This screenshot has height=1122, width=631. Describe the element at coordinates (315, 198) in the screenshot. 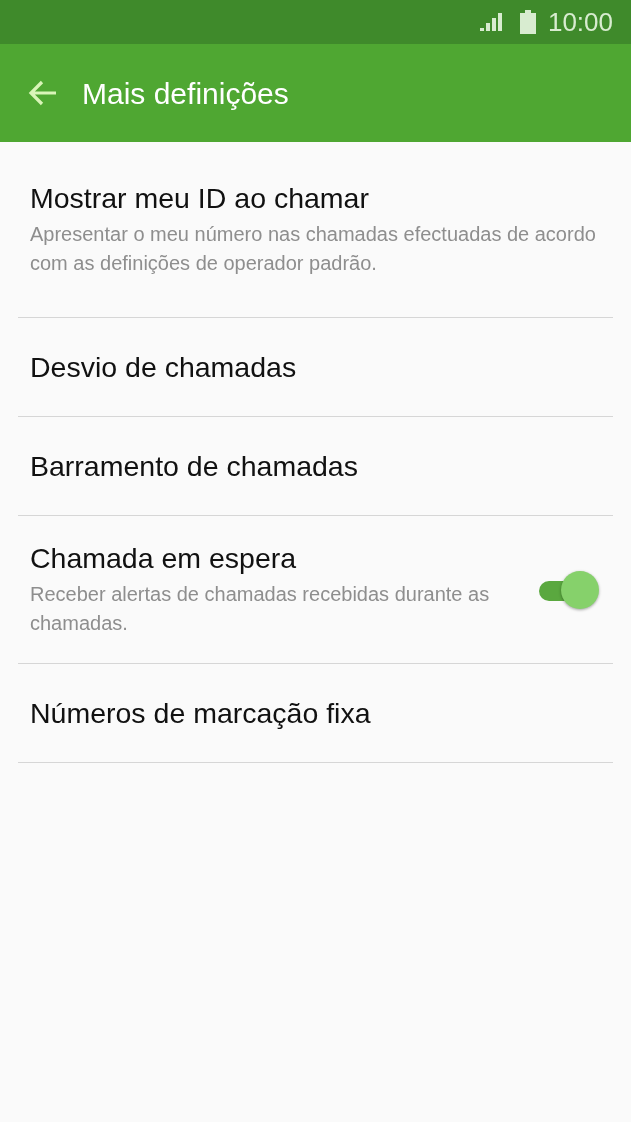

I see `setting-title: Mostrar meu ID ao chamar` at that location.